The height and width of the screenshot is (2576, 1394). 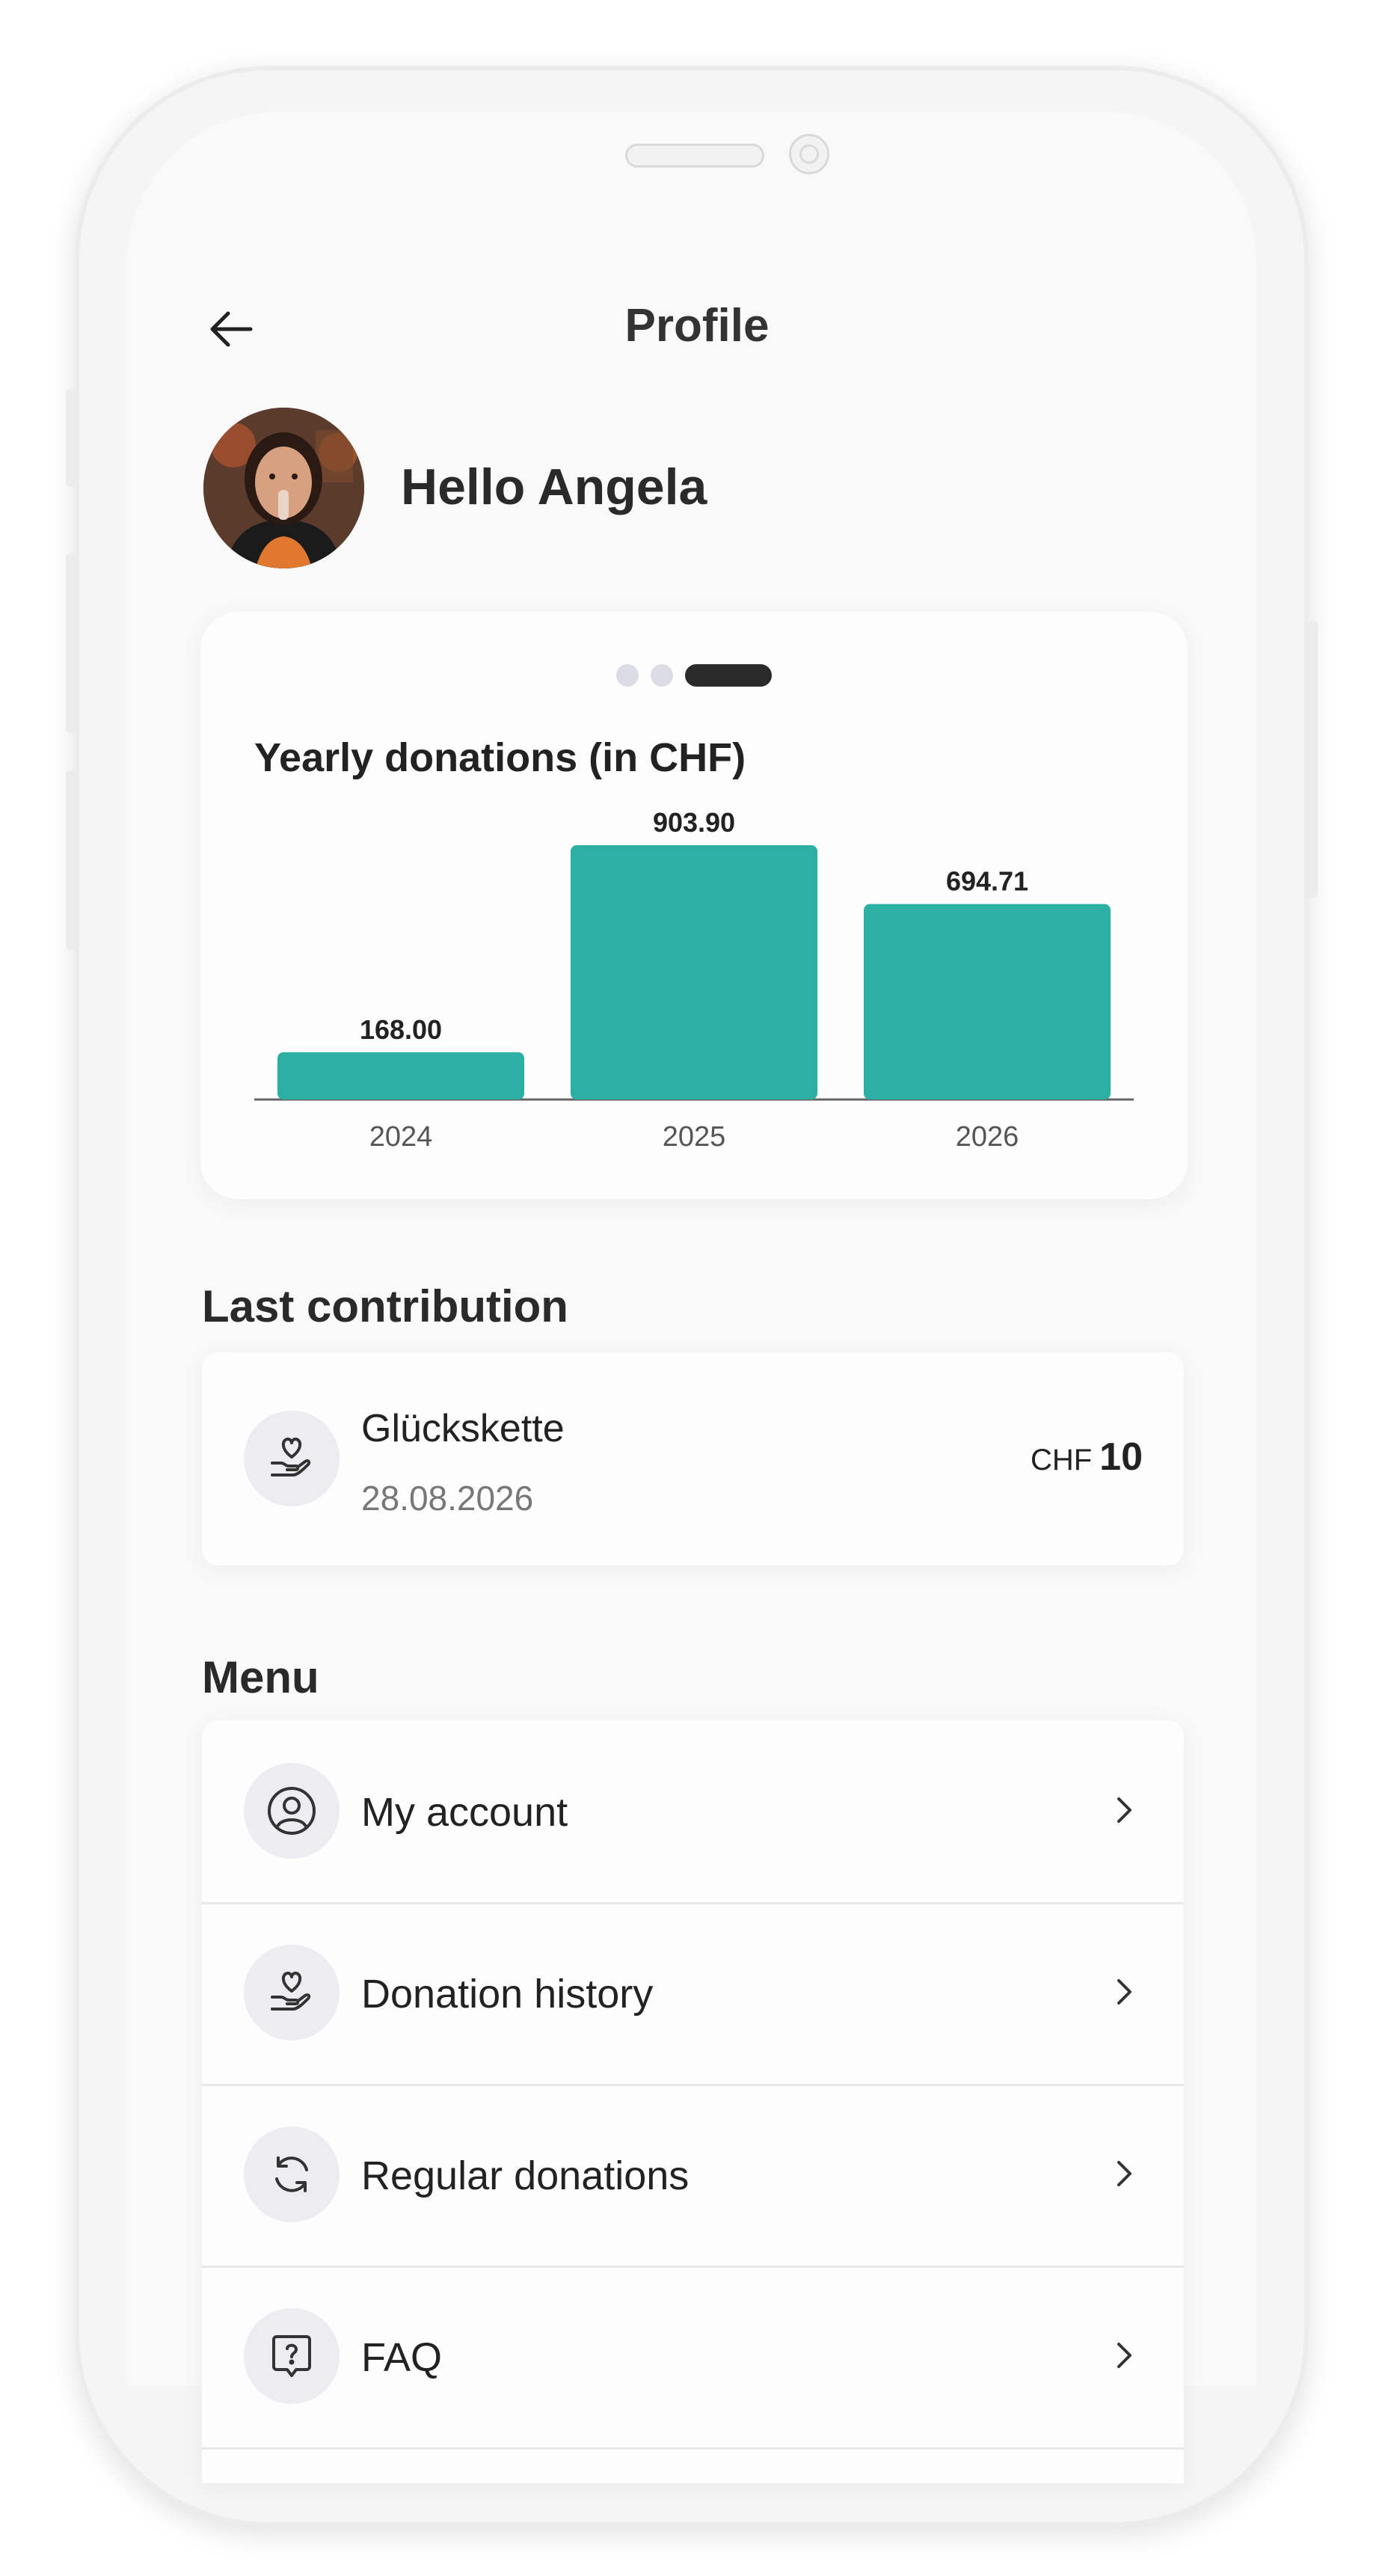 What do you see at coordinates (385, 1306) in the screenshot?
I see `last-contribution-title: Last contribution` at bounding box center [385, 1306].